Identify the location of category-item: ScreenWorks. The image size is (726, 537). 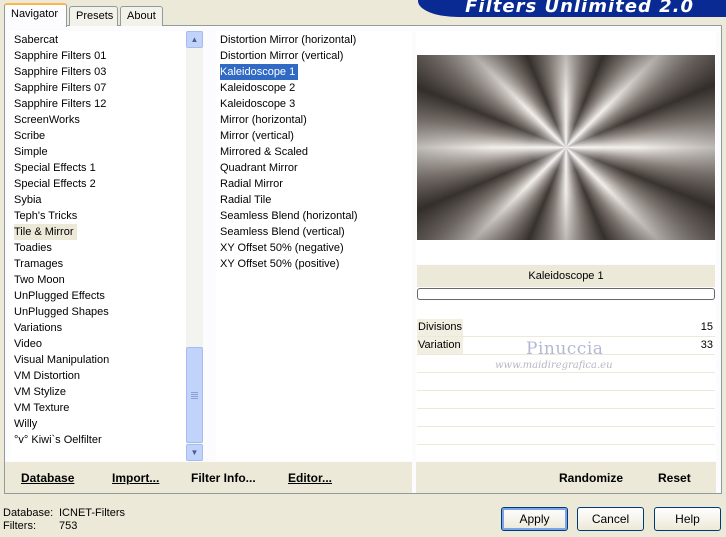
(98, 120).